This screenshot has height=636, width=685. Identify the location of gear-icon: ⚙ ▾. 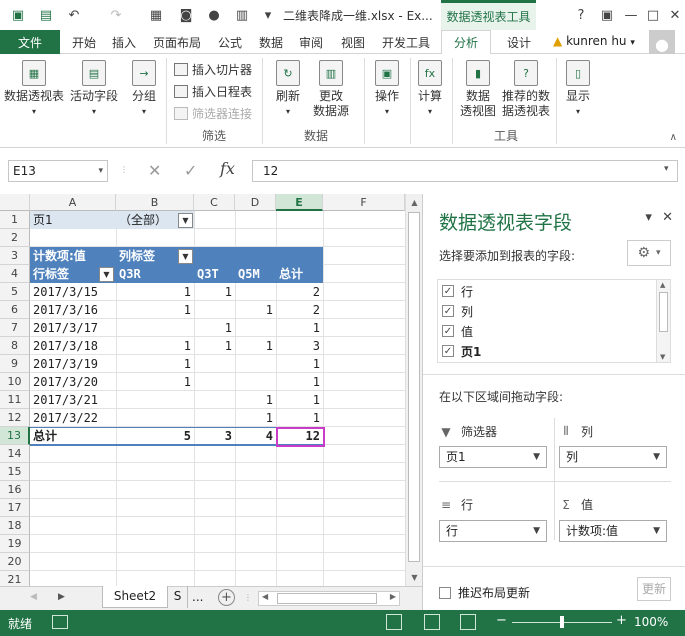
(649, 253).